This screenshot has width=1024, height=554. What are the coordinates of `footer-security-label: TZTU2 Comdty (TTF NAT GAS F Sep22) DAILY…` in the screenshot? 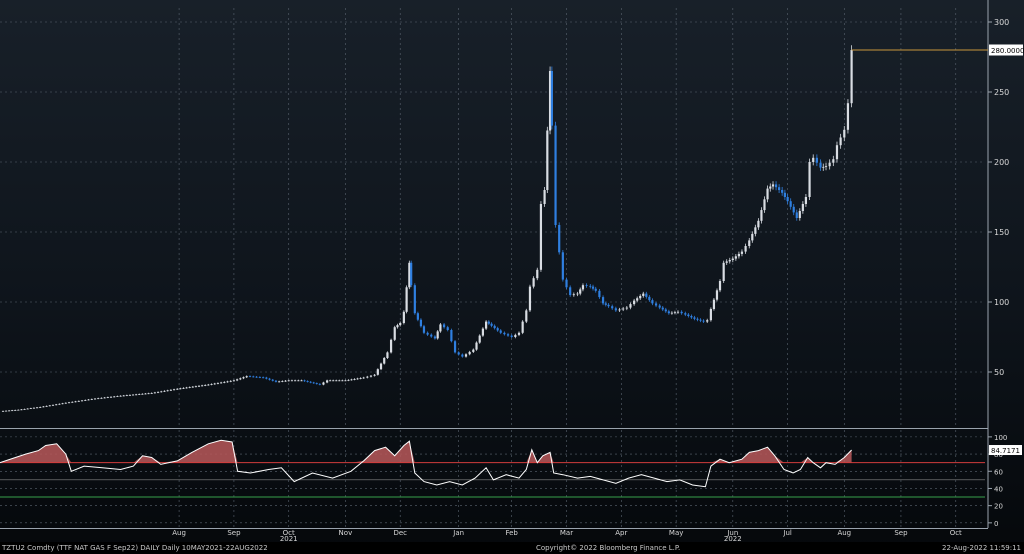 It's located at (135, 548).